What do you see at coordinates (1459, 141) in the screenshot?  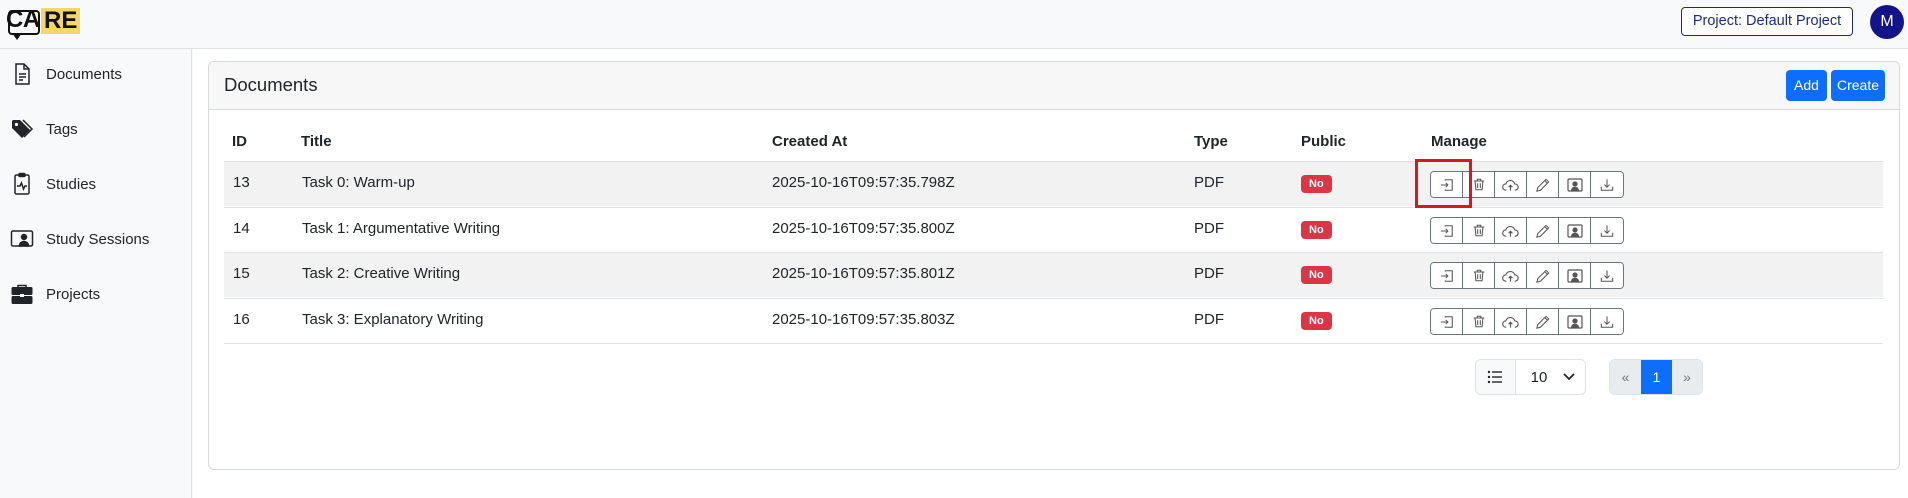 I see `column-header-manage: Manage` at bounding box center [1459, 141].